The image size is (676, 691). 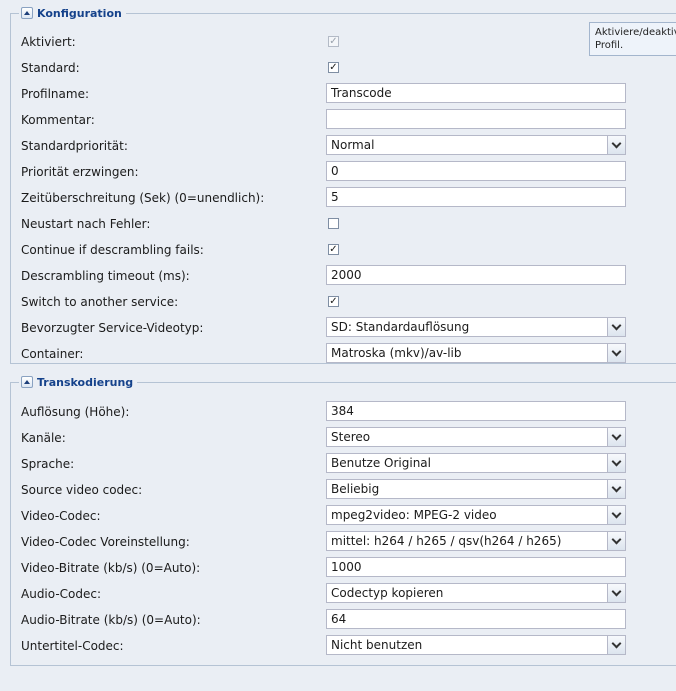 I want to click on field-label: Video-Codec:, so click(x=61, y=516).